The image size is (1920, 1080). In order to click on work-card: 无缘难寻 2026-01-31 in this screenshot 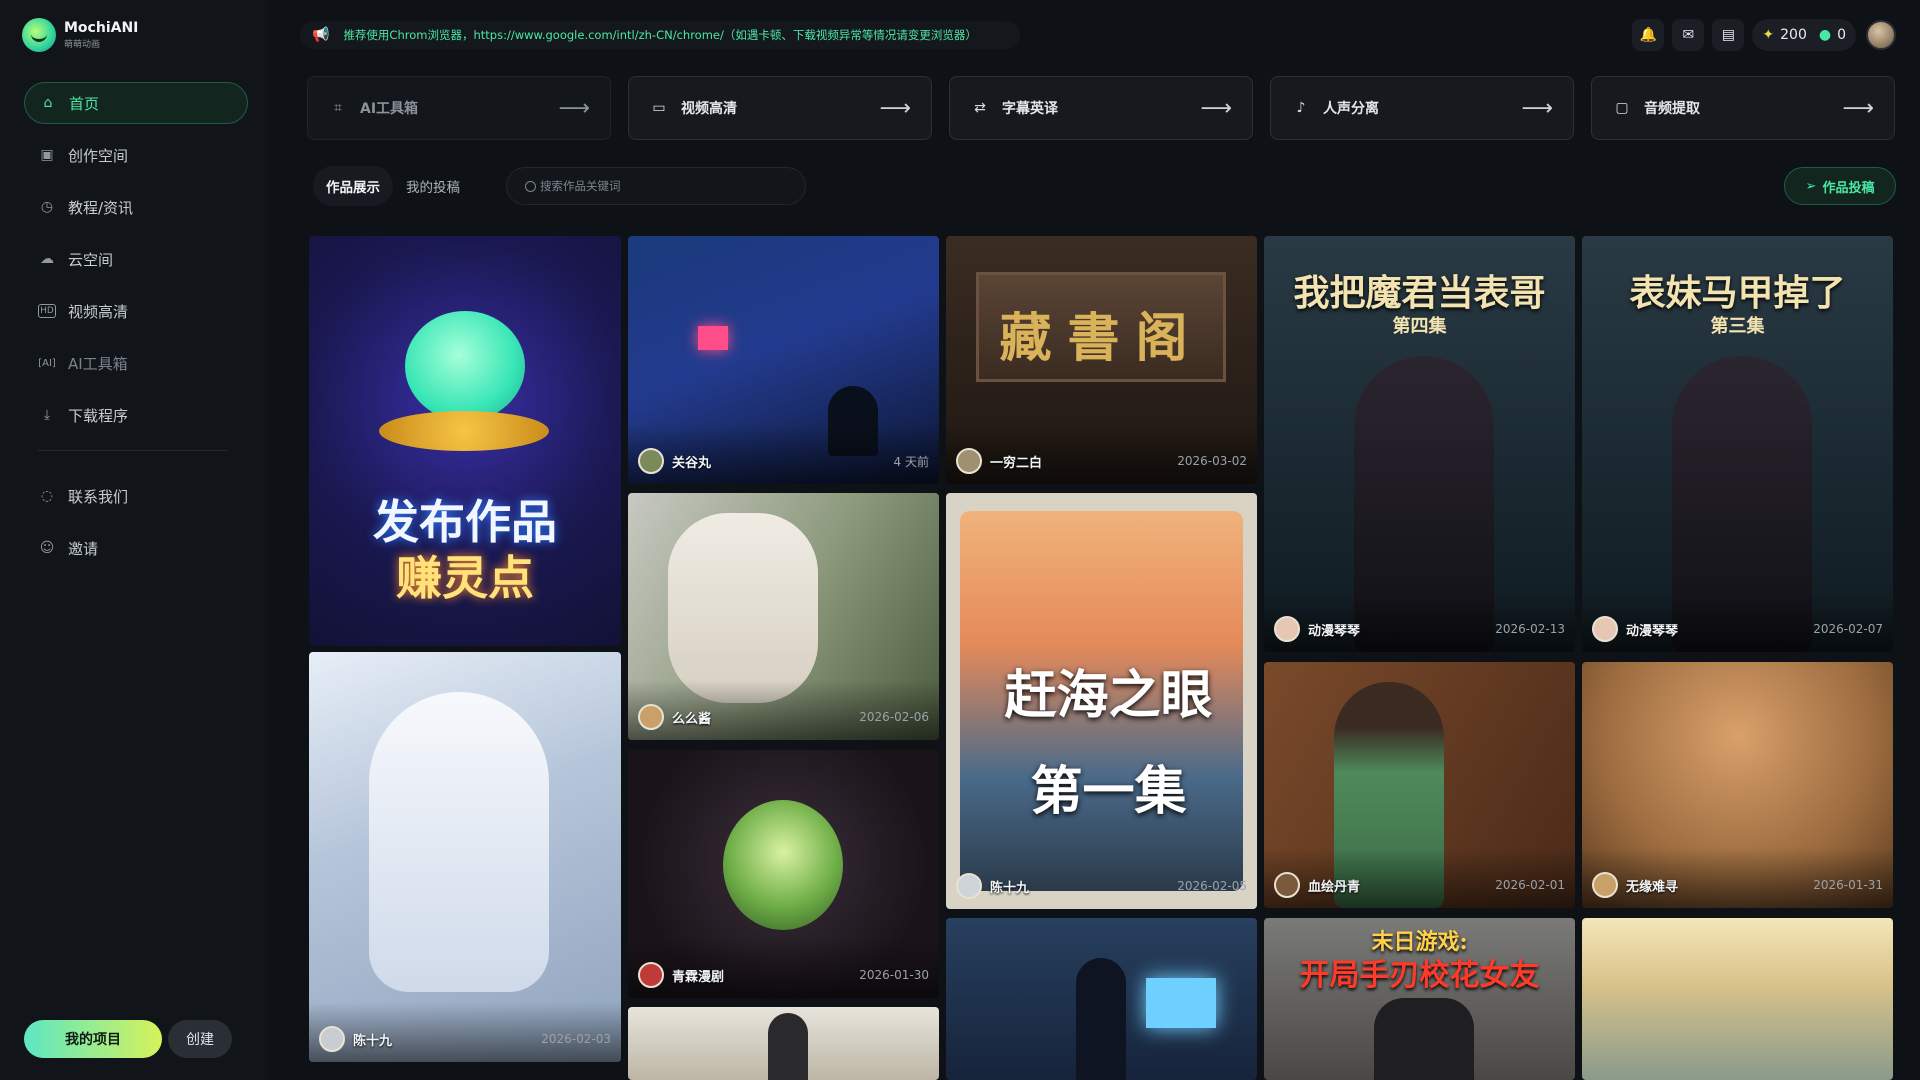, I will do `click(1737, 785)`.